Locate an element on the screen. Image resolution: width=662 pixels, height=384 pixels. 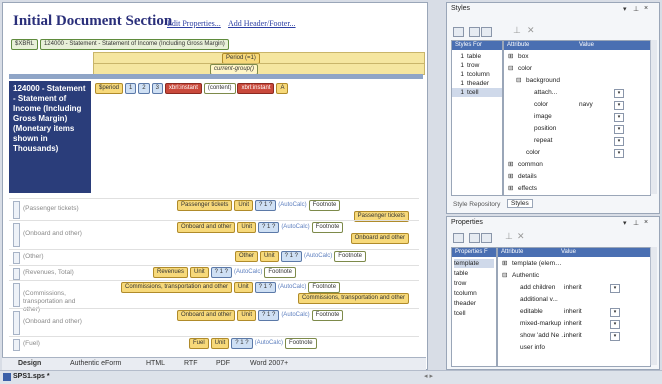
scroll-arrows-icon: ◂ ▸ is located at coordinates (428, 376).